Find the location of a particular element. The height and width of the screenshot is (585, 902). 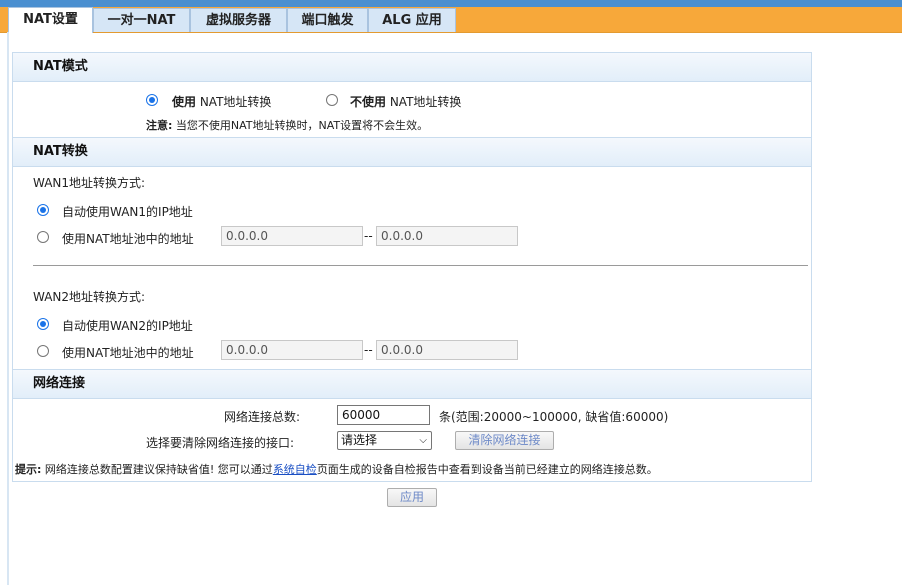

radio-wan2-auto is located at coordinates (43, 324).